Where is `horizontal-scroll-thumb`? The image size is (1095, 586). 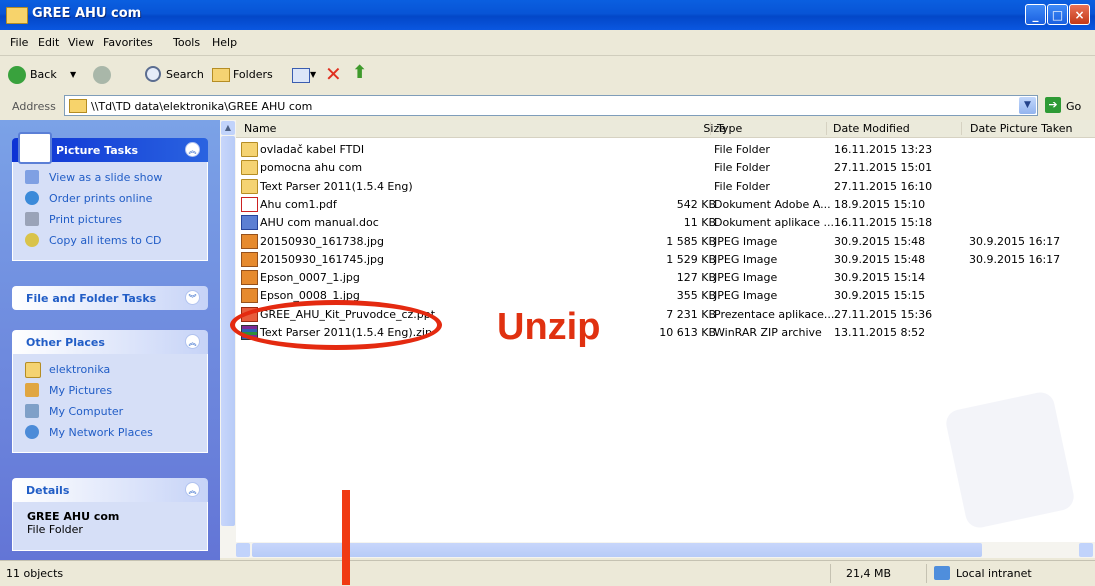
horizontal-scroll-thumb is located at coordinates (617, 550).